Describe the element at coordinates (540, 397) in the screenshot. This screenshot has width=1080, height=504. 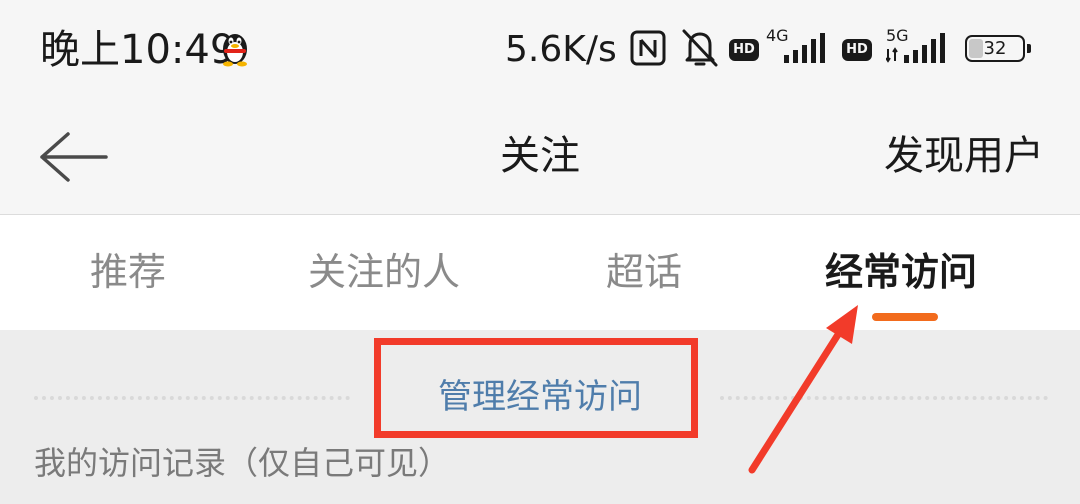
I see `manage-frequently-visited-link: 管理经常访问` at that location.